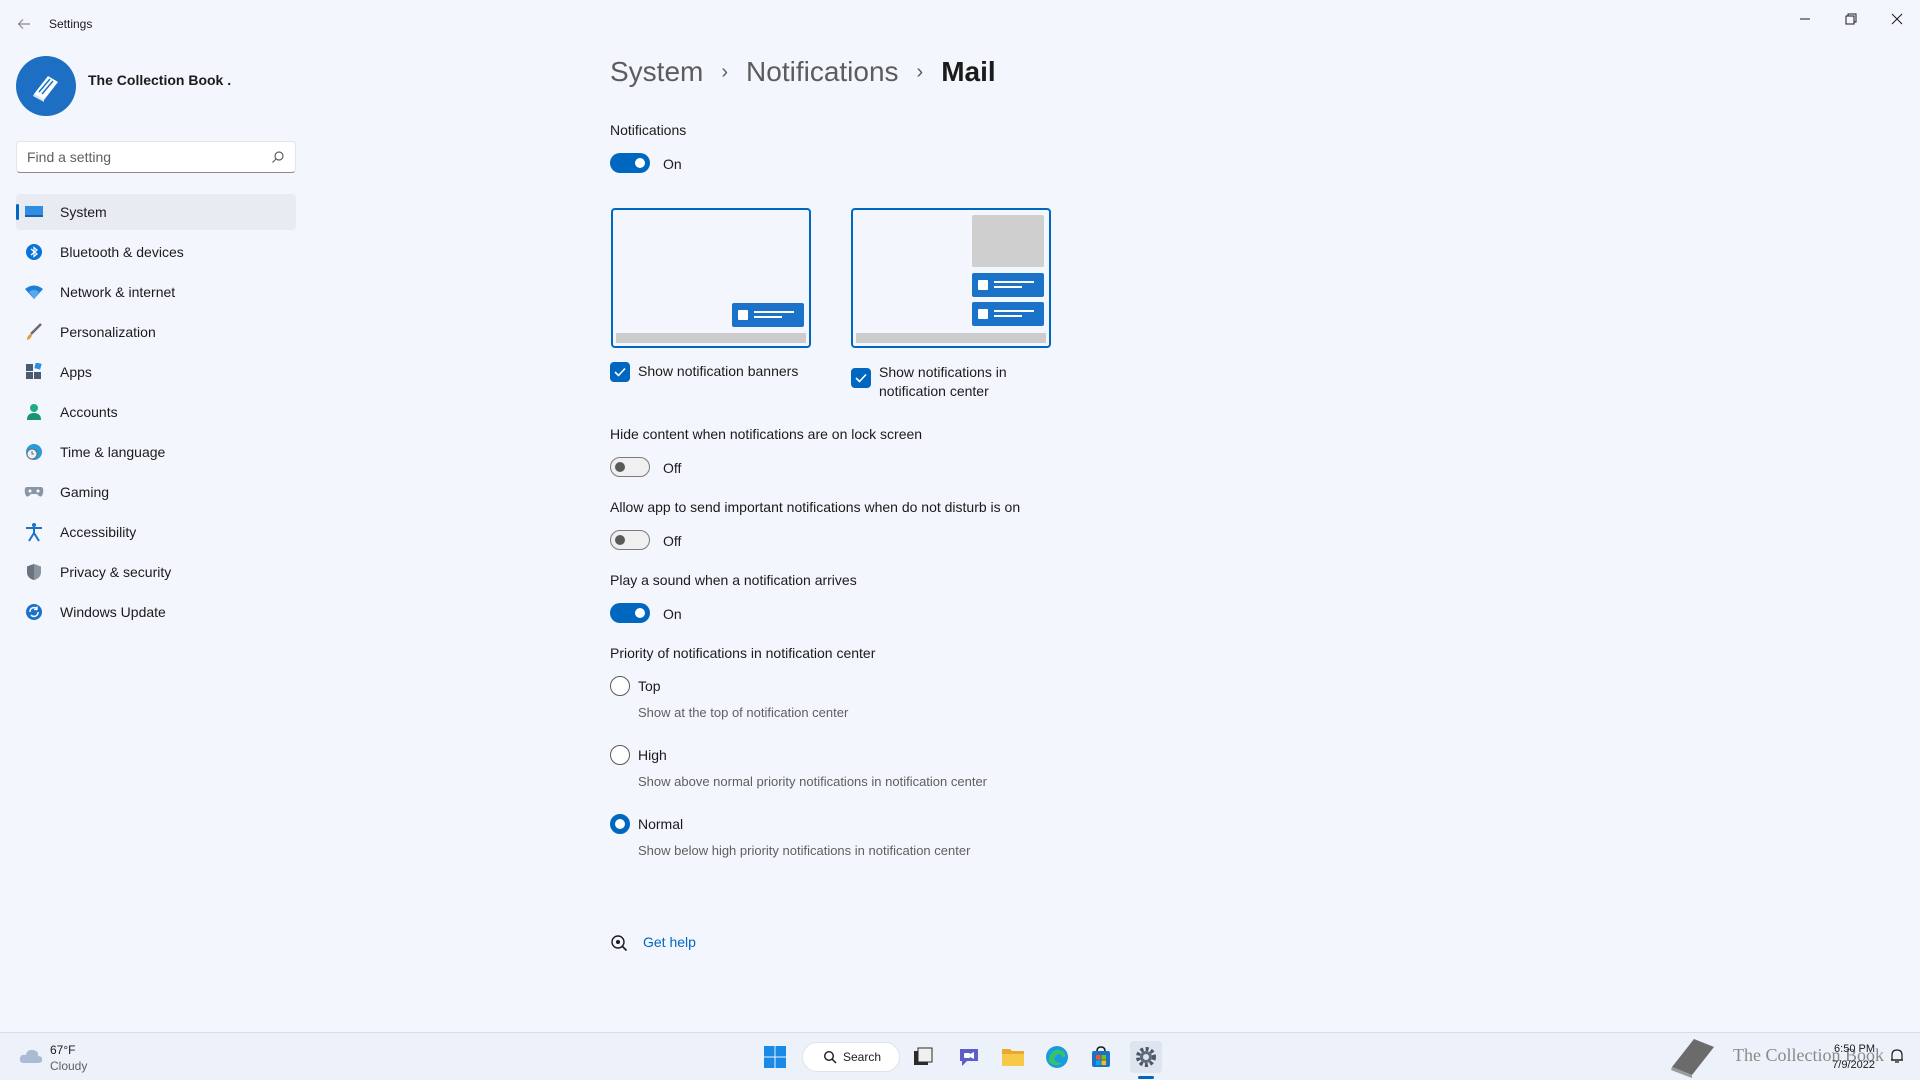 The image size is (1920, 1080). What do you see at coordinates (943, 372) in the screenshot?
I see `show-in-center-label-line1: Show notifications in` at bounding box center [943, 372].